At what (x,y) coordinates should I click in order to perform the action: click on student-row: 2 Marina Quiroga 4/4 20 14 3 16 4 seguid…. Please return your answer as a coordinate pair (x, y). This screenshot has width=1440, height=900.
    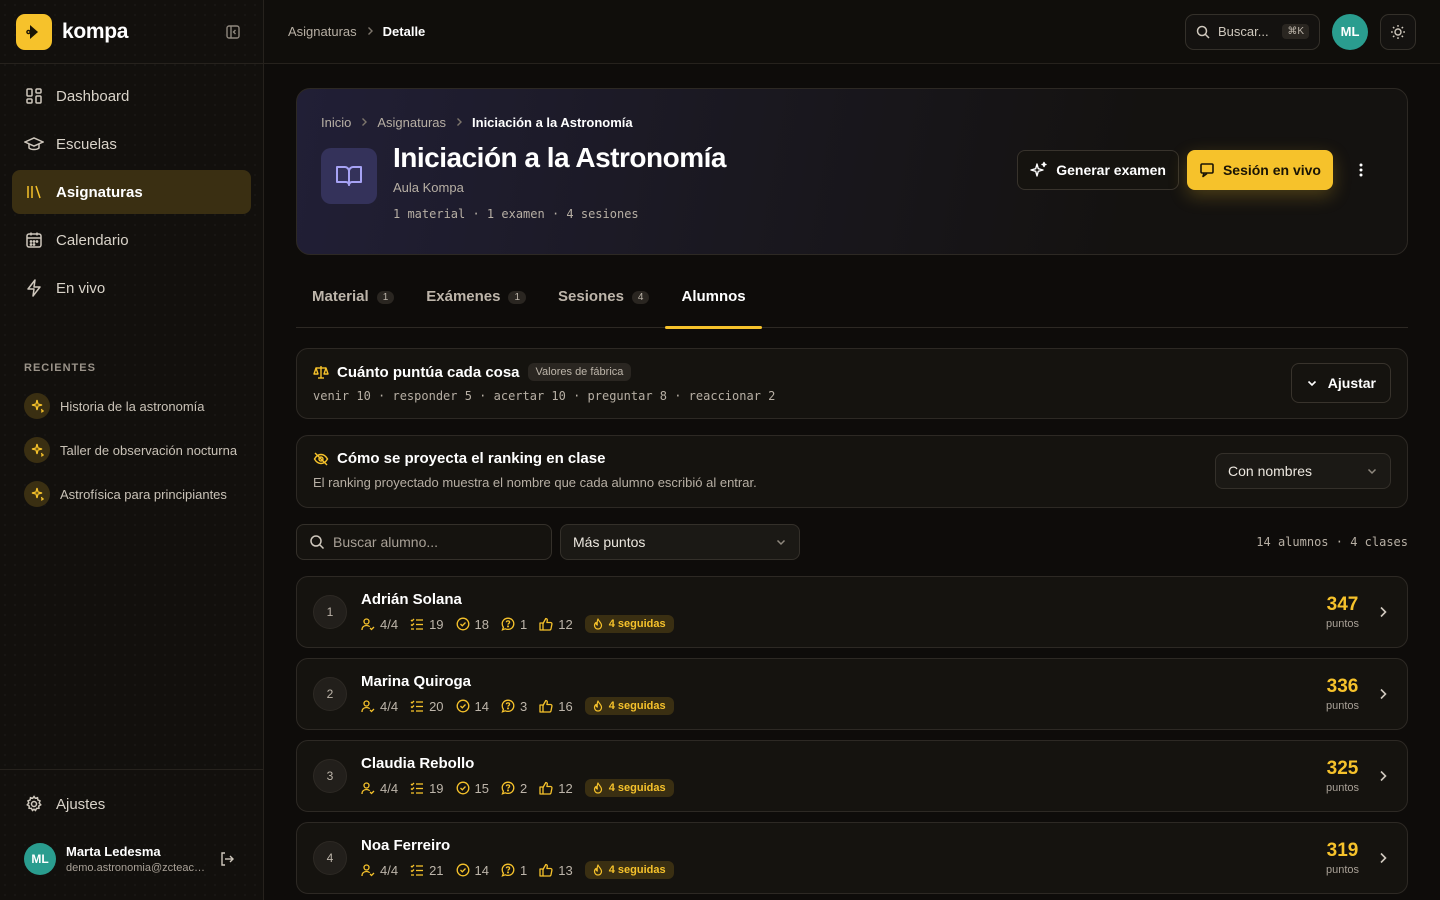
    Looking at the image, I should click on (852, 694).